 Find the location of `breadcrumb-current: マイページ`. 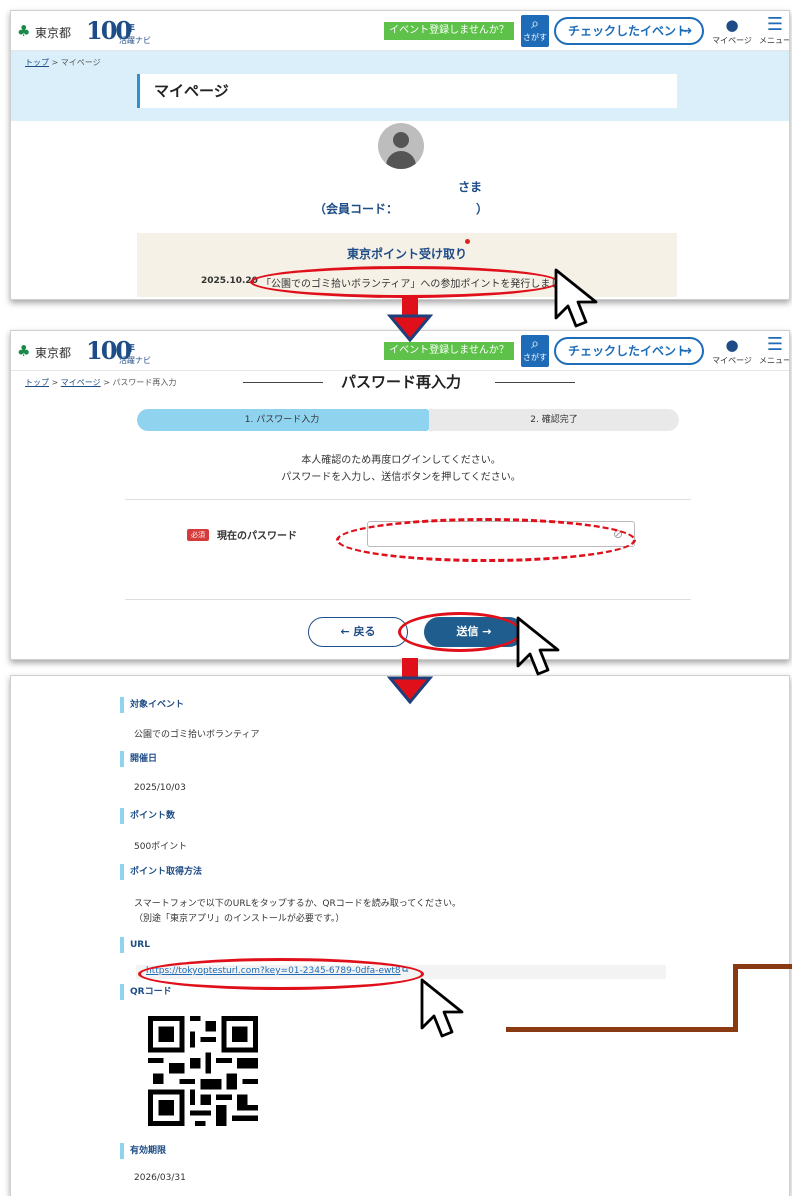

breadcrumb-current: マイページ is located at coordinates (80, 62).